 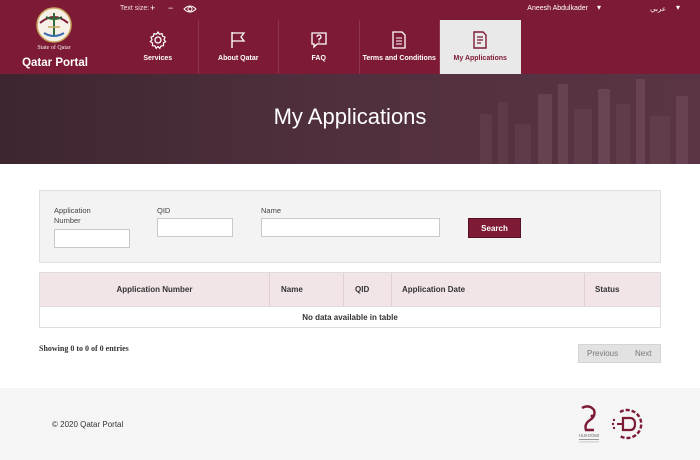 What do you see at coordinates (152, 8) in the screenshot?
I see `text-size-increase-button: +` at bounding box center [152, 8].